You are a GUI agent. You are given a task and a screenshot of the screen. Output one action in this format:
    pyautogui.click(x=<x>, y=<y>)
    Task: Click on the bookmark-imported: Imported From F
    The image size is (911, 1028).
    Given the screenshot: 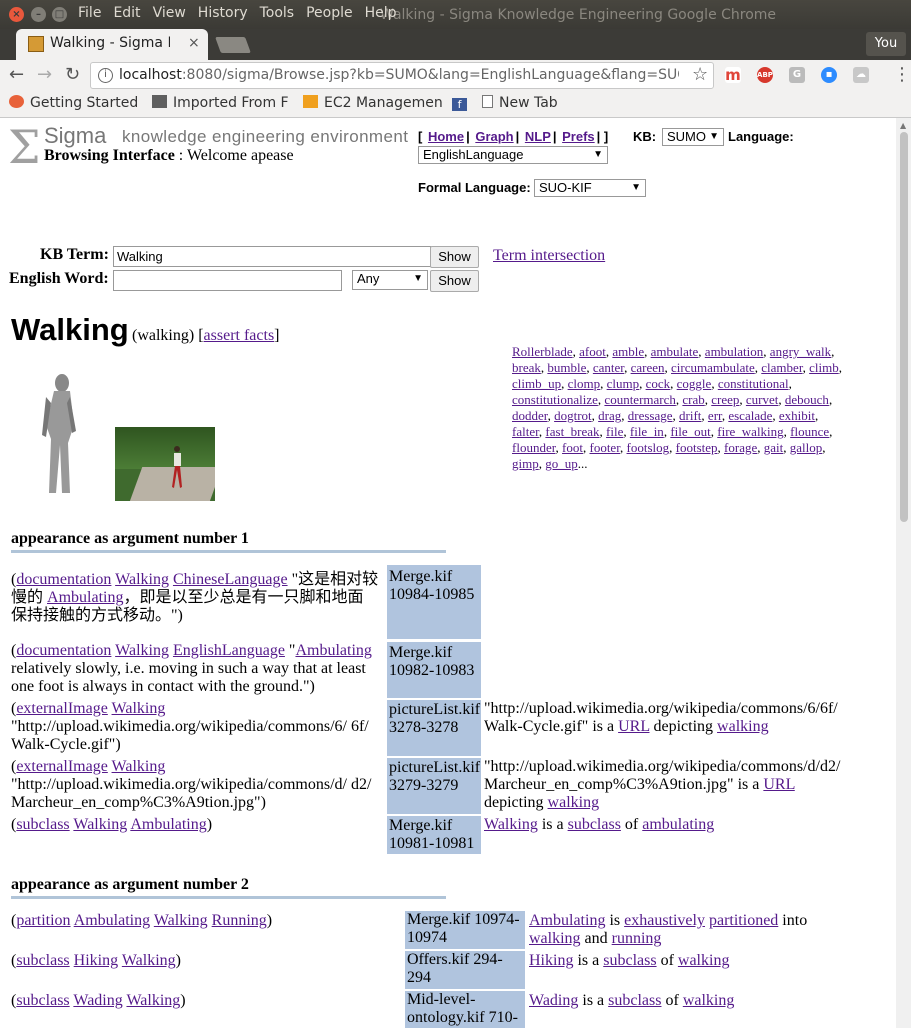 What is the action you would take?
    pyautogui.click(x=220, y=103)
    